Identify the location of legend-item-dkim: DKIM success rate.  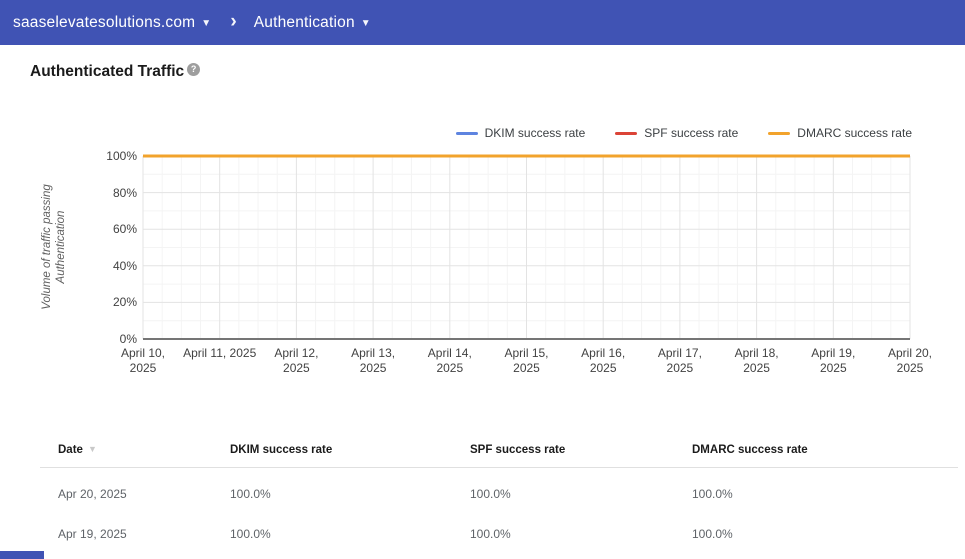
(520, 133).